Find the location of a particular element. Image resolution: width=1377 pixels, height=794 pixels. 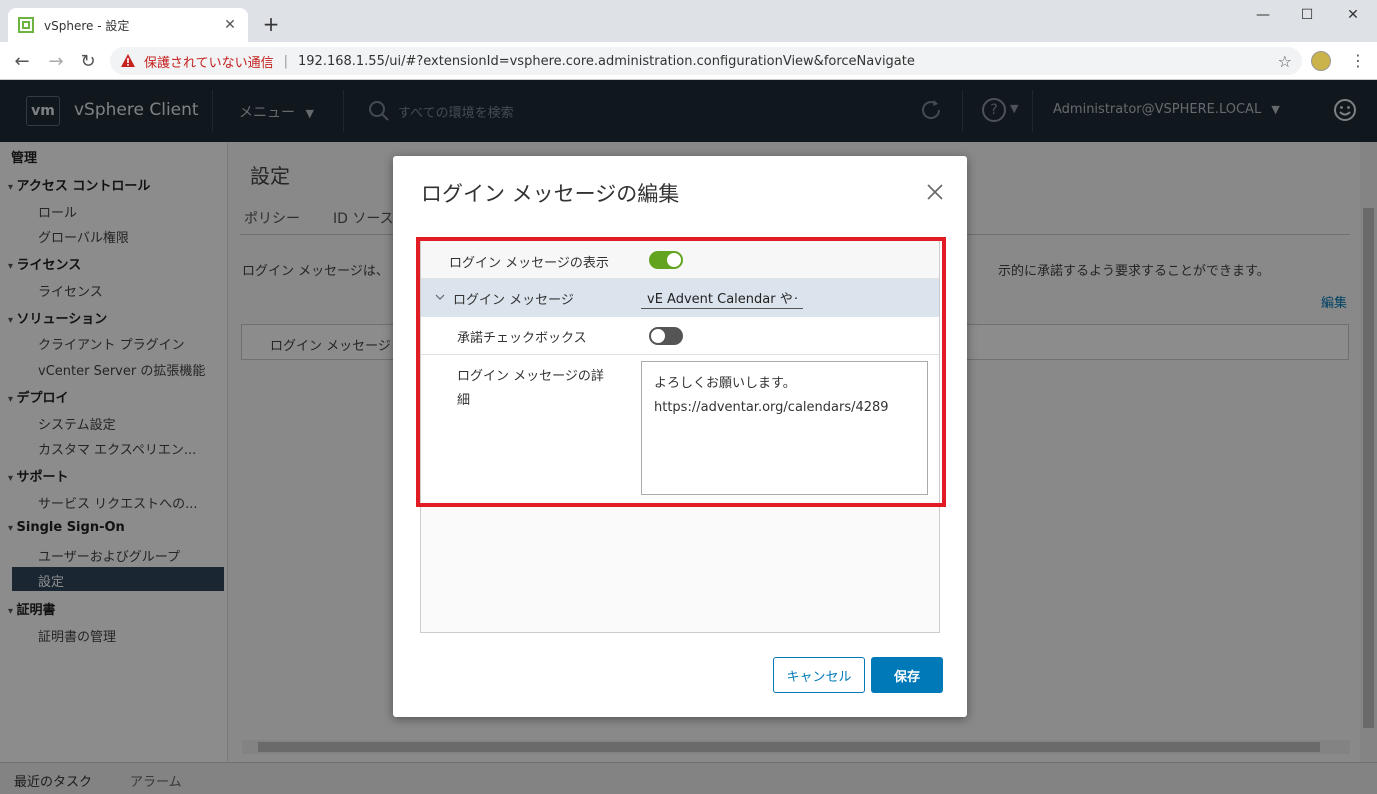

tab-title: vSphere - 設定 is located at coordinates (87, 25).